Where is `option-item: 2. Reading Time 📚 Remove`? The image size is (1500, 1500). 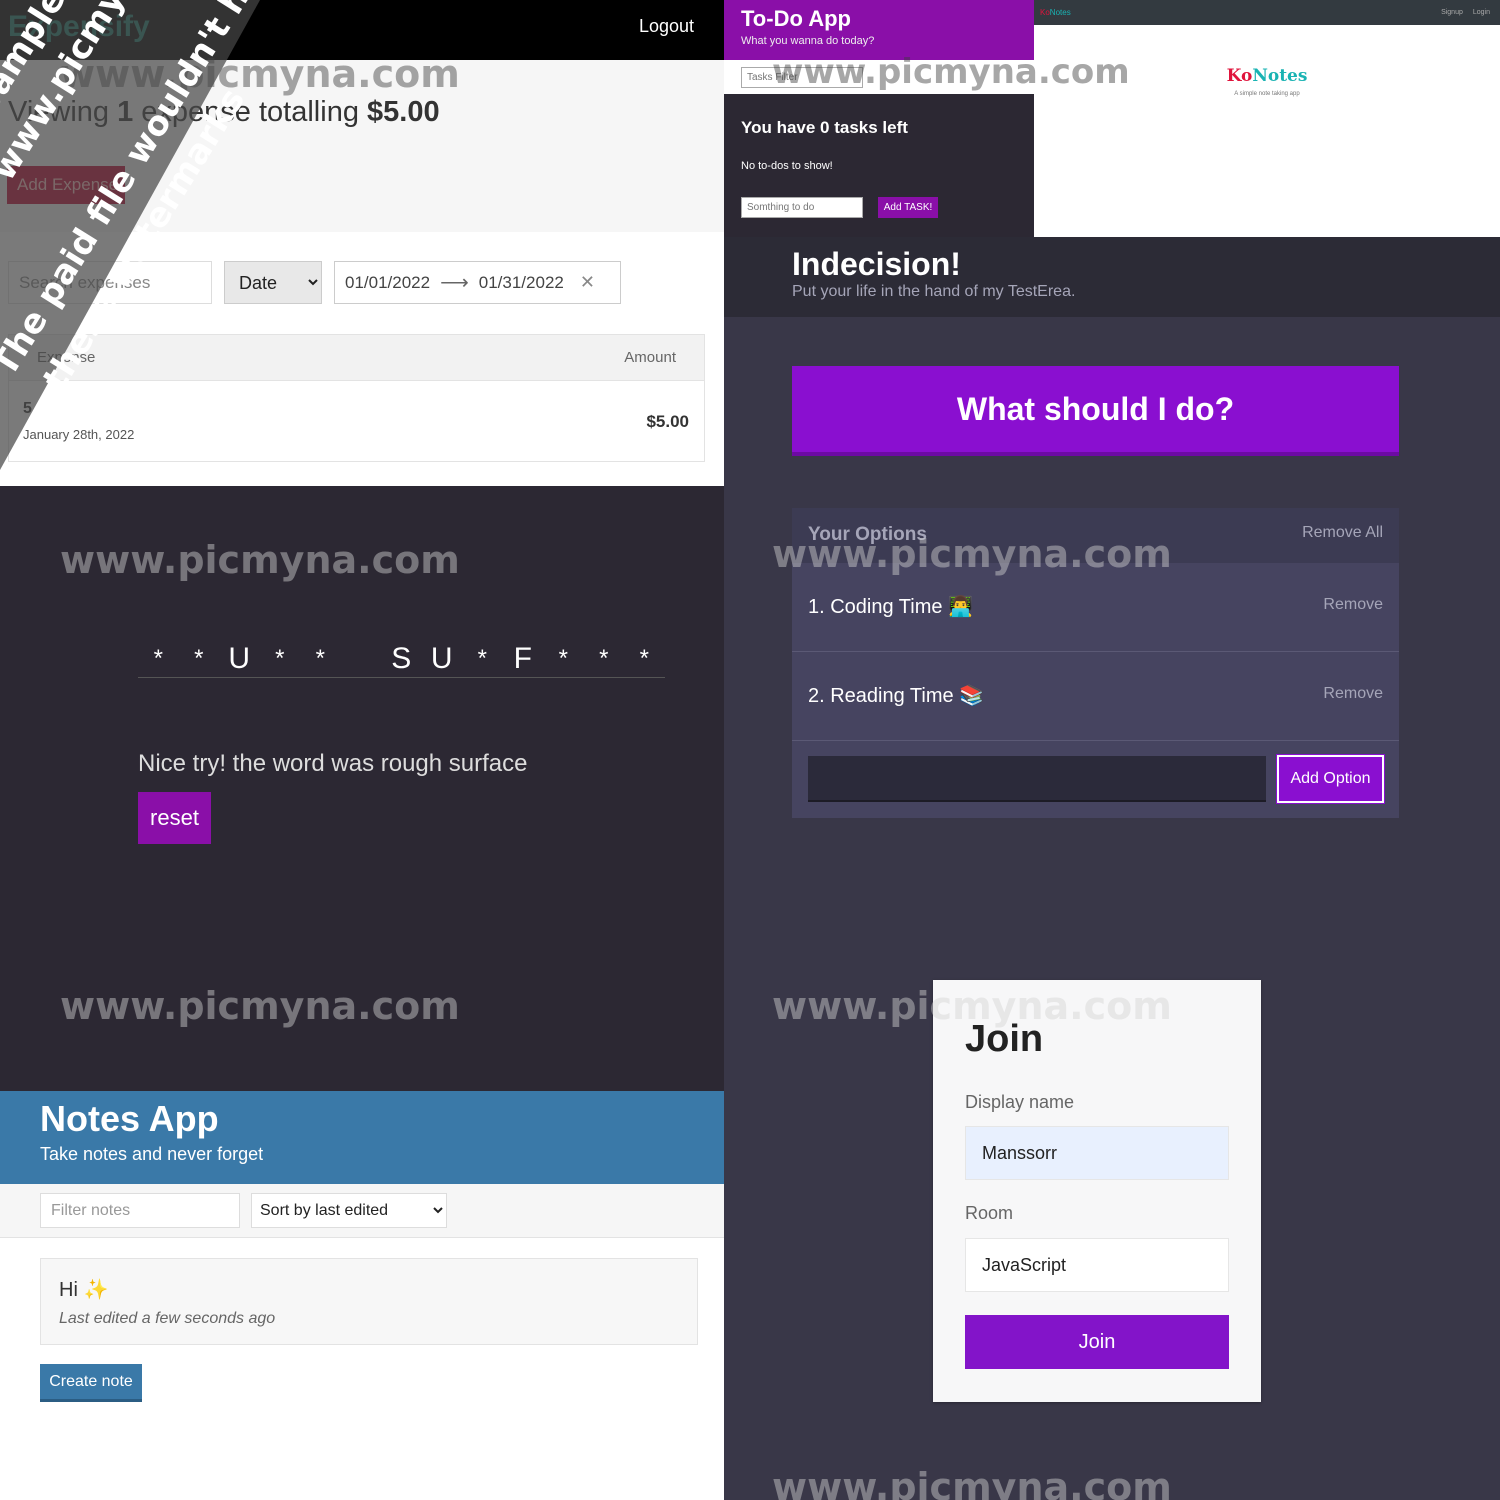 option-item: 2. Reading Time 📚 Remove is located at coordinates (1095, 696).